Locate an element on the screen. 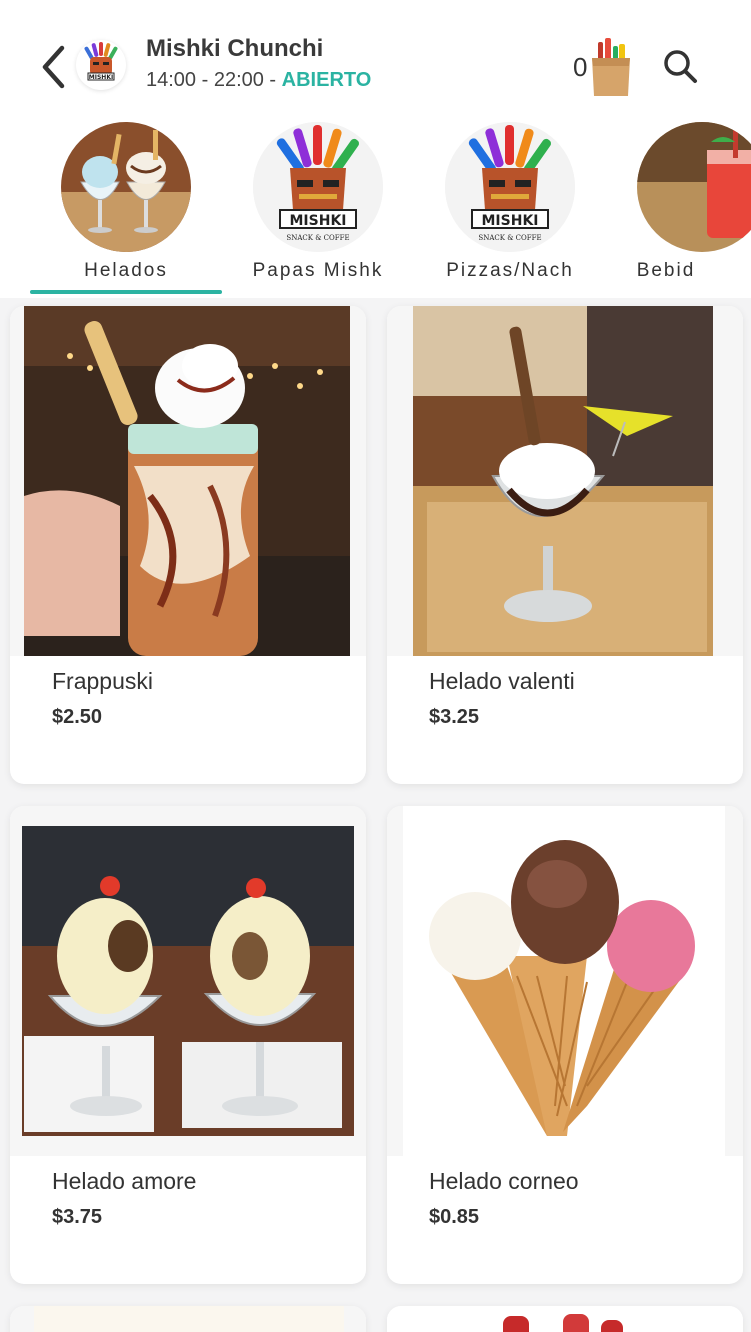  product-name: Helado amore is located at coordinates (124, 1181).